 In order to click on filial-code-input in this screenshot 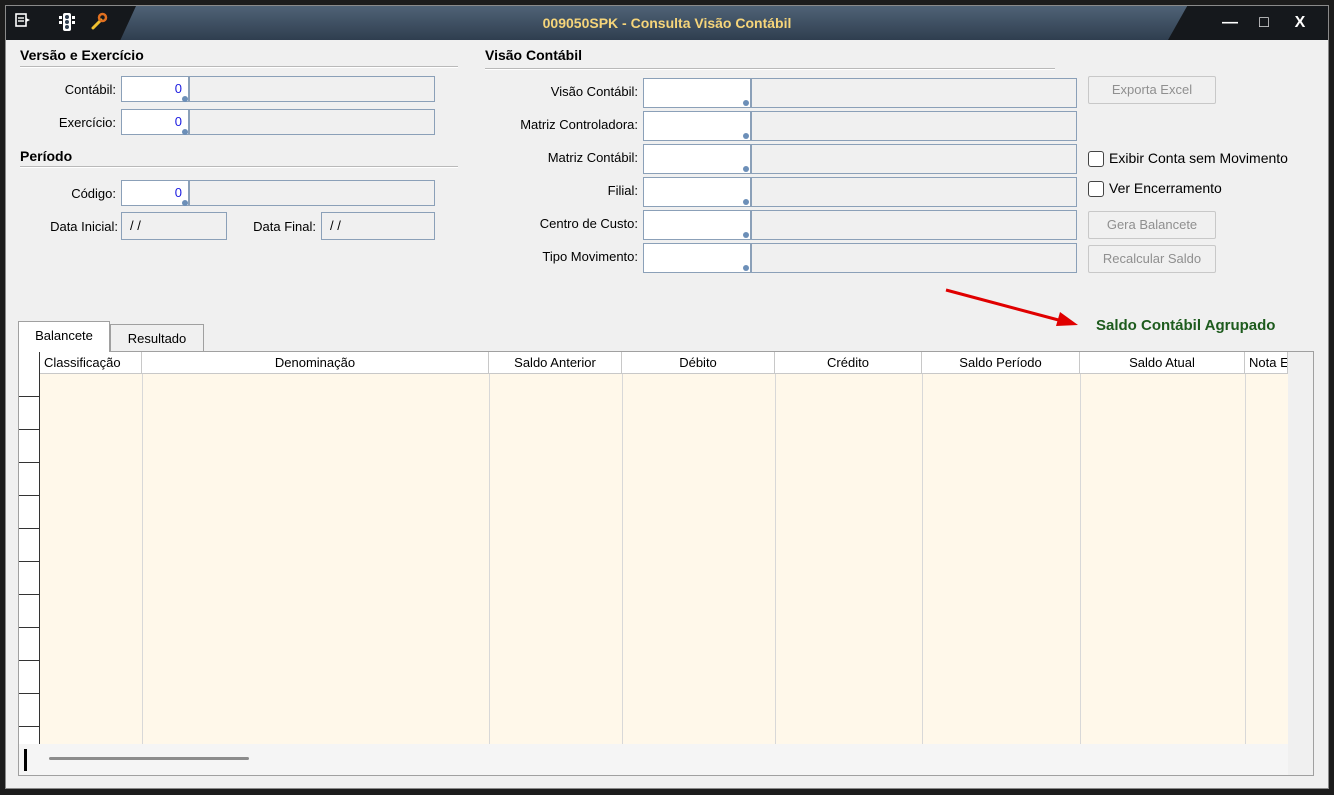, I will do `click(697, 192)`.